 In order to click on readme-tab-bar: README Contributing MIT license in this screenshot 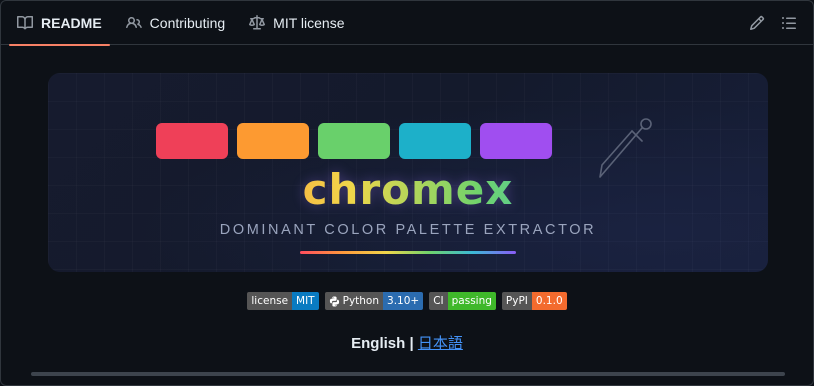, I will do `click(407, 23)`.